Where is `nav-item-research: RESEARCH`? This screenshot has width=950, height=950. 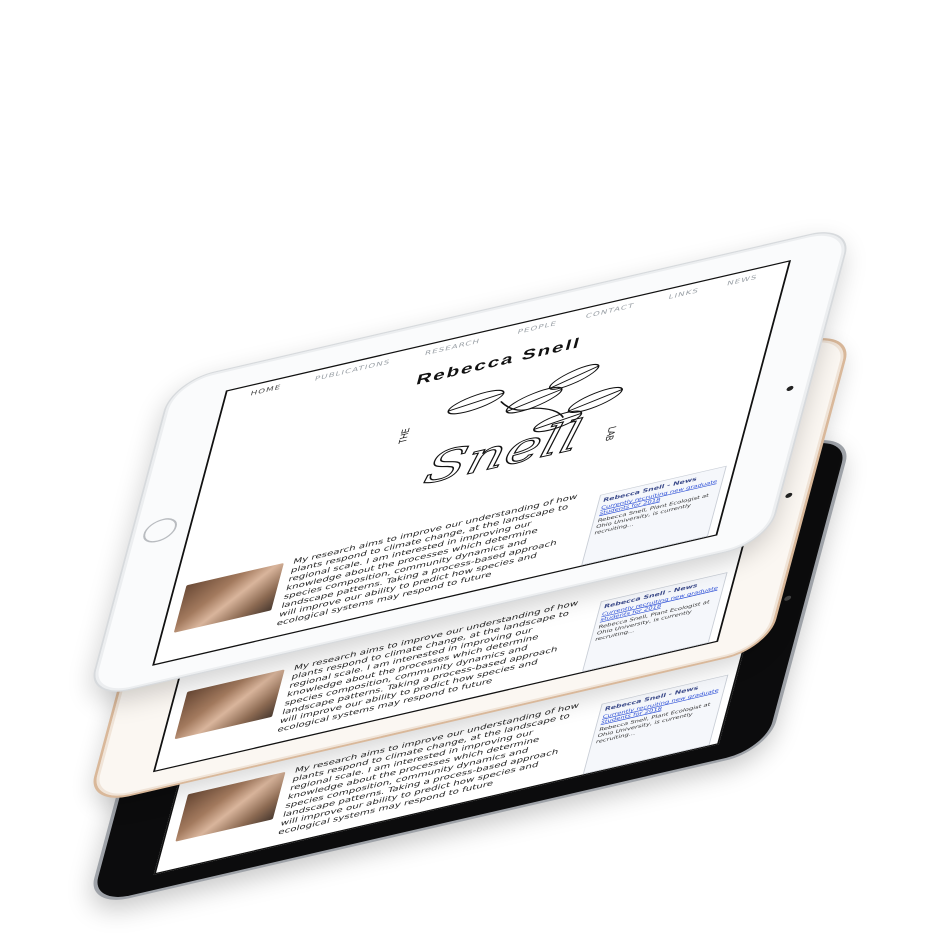 nav-item-research: RESEARCH is located at coordinates (452, 347).